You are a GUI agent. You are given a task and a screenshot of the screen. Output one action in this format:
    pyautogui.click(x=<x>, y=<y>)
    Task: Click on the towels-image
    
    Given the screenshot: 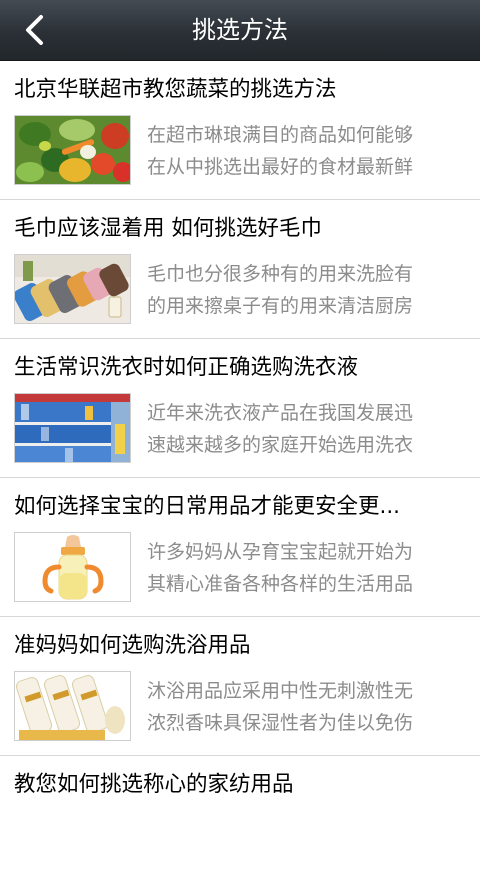 What is the action you would take?
    pyautogui.click(x=72, y=289)
    